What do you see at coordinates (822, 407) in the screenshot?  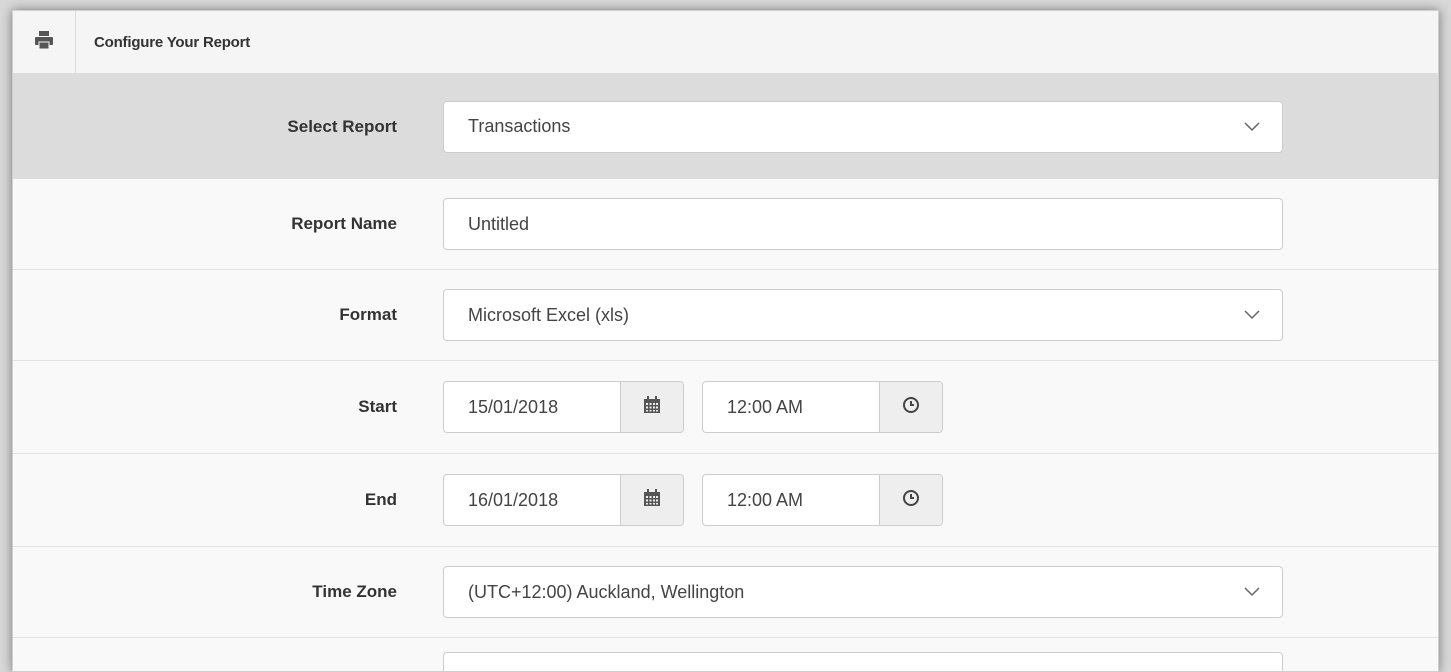 I see `start-time-input: 12:00 AM` at bounding box center [822, 407].